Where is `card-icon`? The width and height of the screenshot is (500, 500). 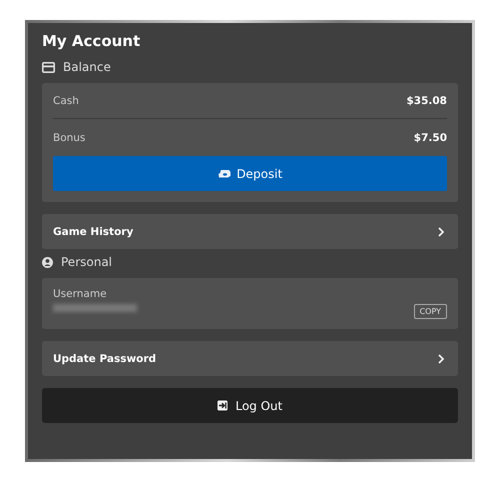 card-icon is located at coordinates (48, 67).